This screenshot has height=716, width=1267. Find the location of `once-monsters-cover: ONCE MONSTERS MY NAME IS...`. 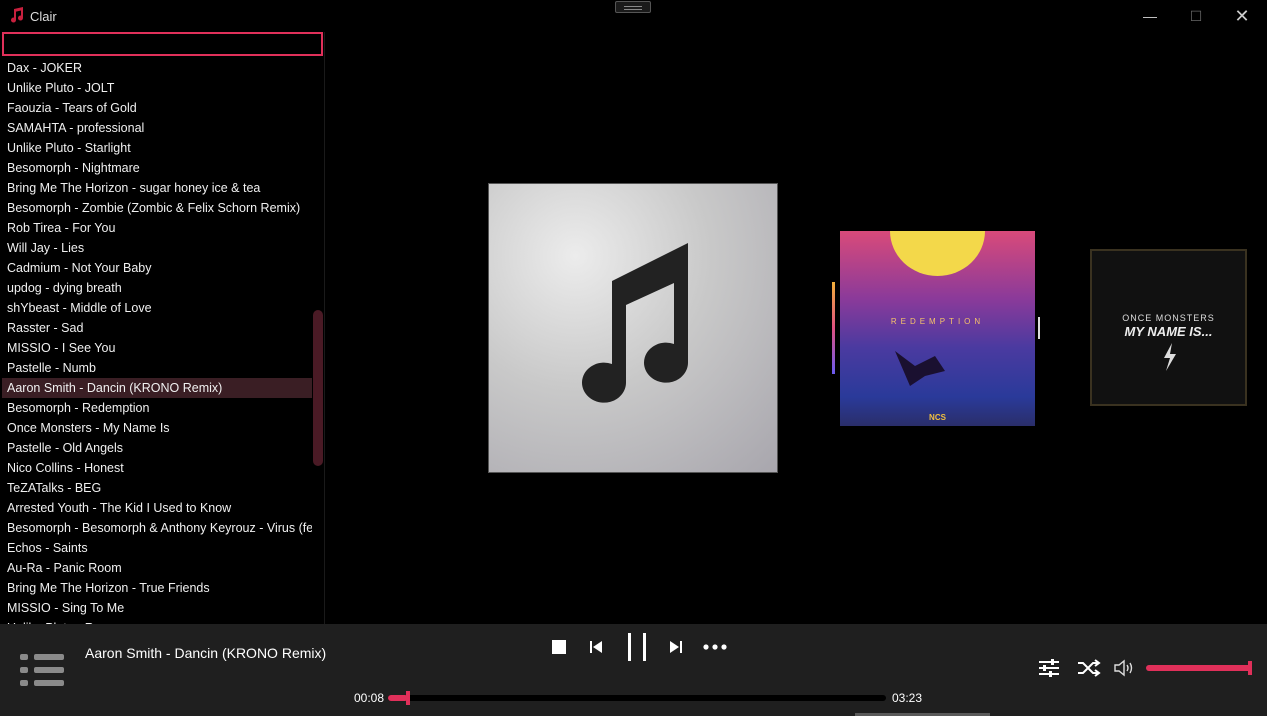

once-monsters-cover: ONCE MONSTERS MY NAME IS... is located at coordinates (1168, 327).